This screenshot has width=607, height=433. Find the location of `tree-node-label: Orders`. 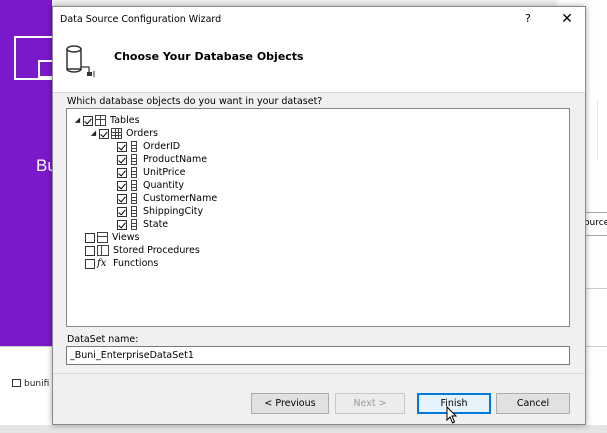

tree-node-label: Orders is located at coordinates (142, 133).